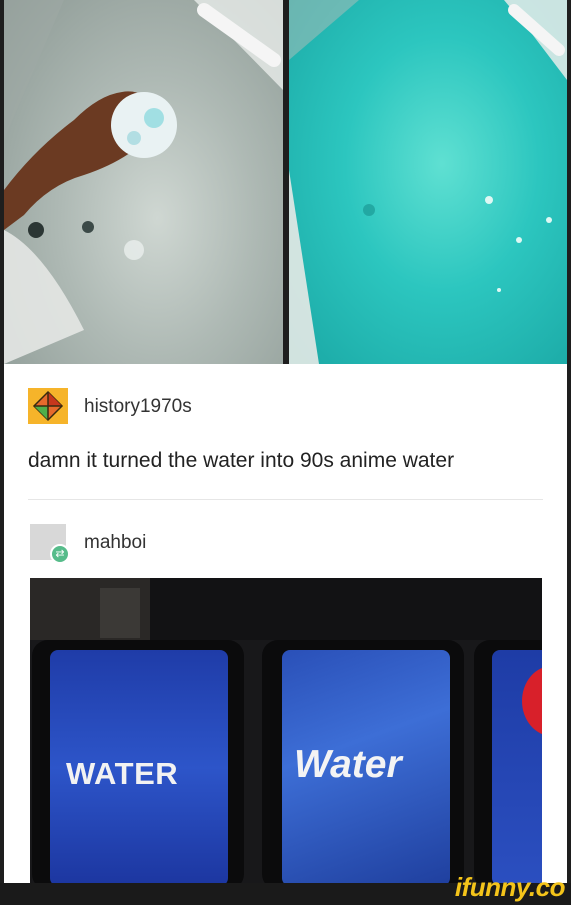  I want to click on water-label-script: Water, so click(348, 764).